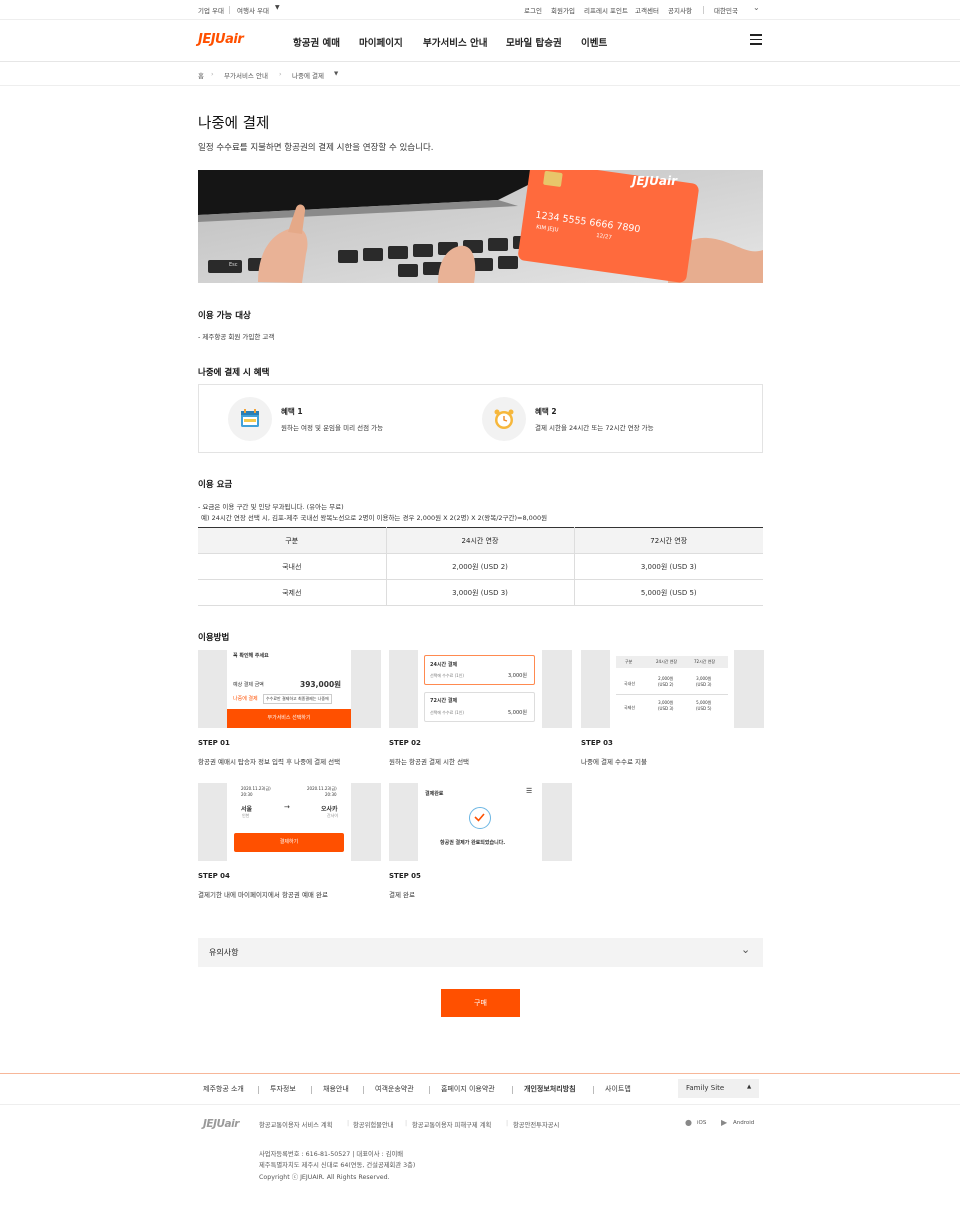  What do you see at coordinates (316, 42) in the screenshot?
I see `nav-booking: 항공권 예매` at bounding box center [316, 42].